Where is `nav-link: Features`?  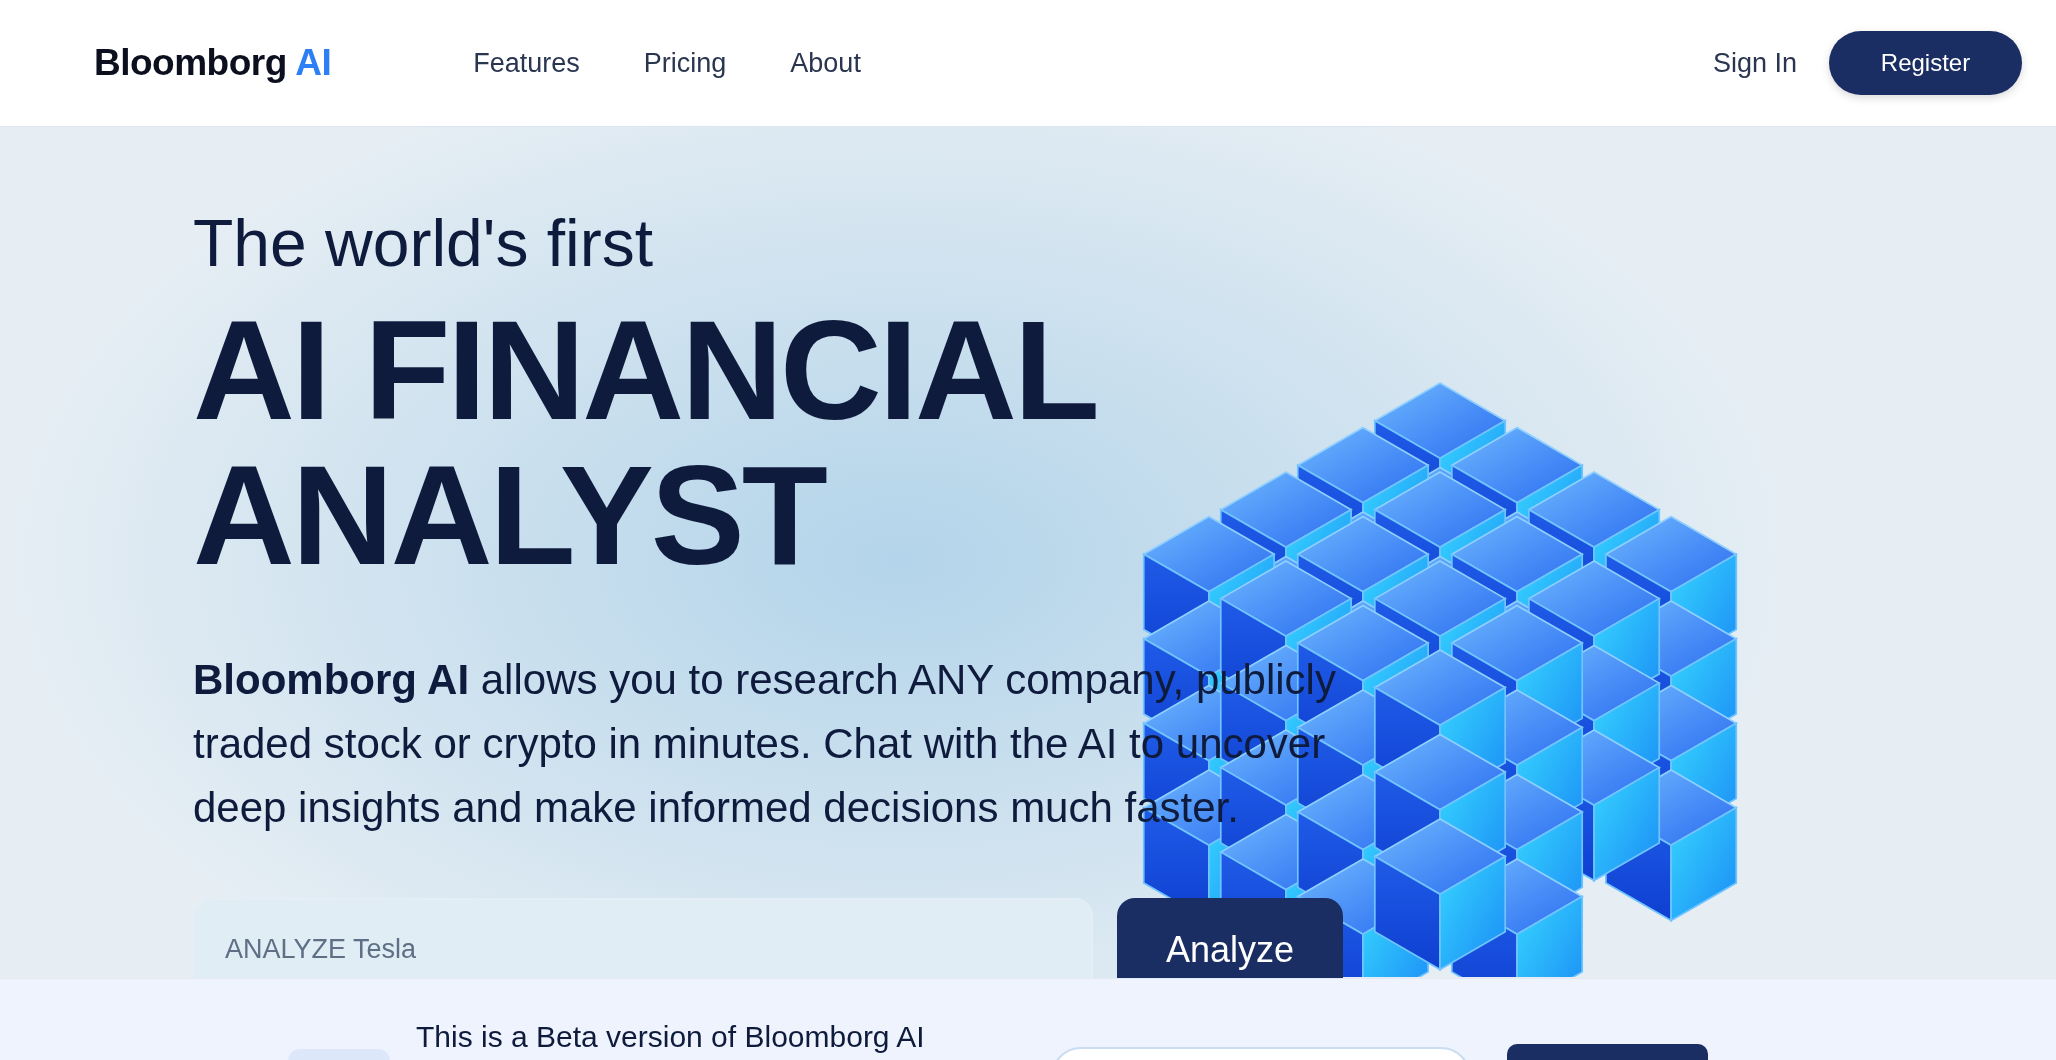
nav-link: Features is located at coordinates (526, 63).